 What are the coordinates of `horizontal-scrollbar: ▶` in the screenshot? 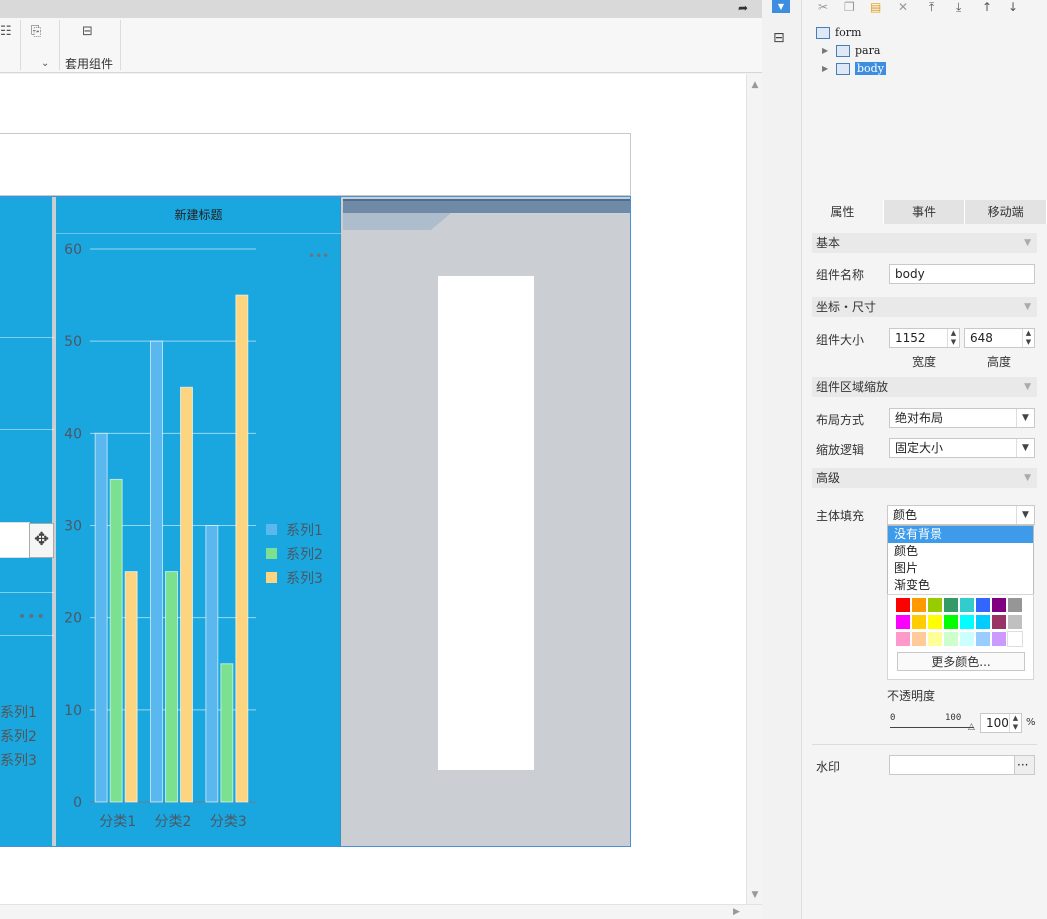 It's located at (381, 911).